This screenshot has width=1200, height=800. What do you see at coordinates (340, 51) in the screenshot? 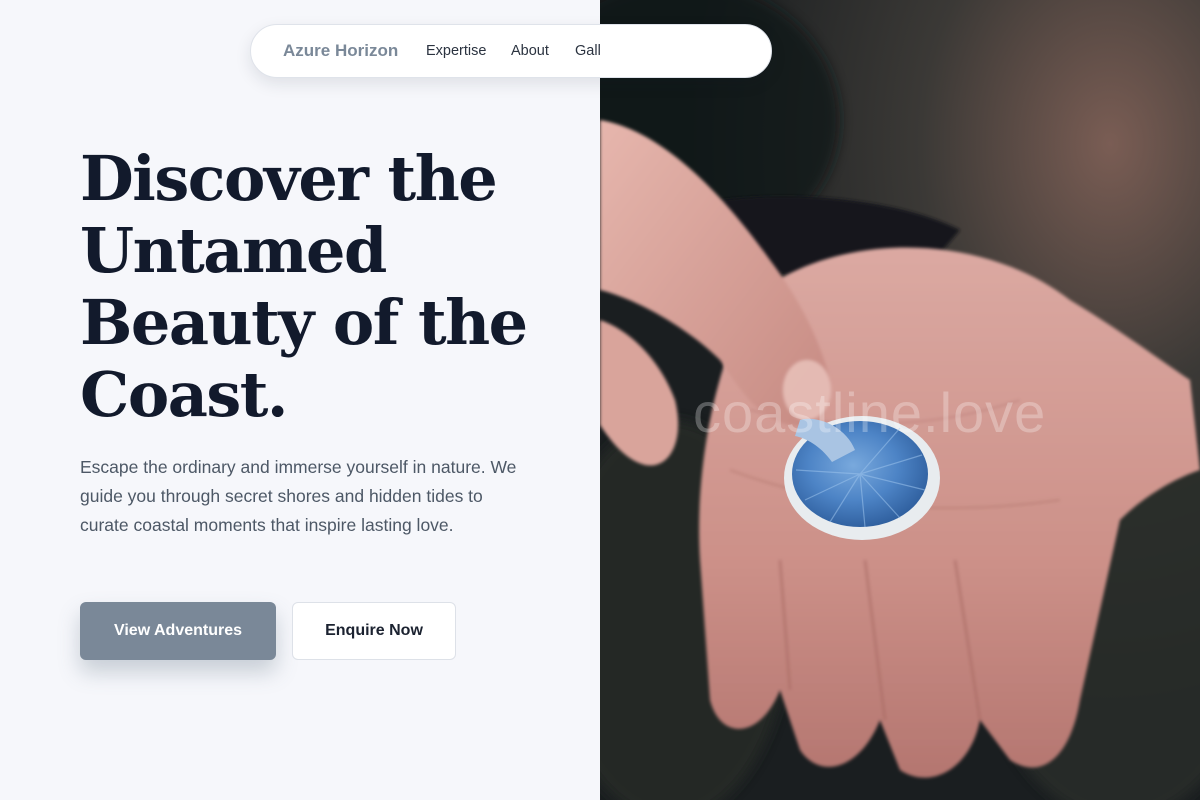
I see `brand-logo-link: Azure Horizon` at bounding box center [340, 51].